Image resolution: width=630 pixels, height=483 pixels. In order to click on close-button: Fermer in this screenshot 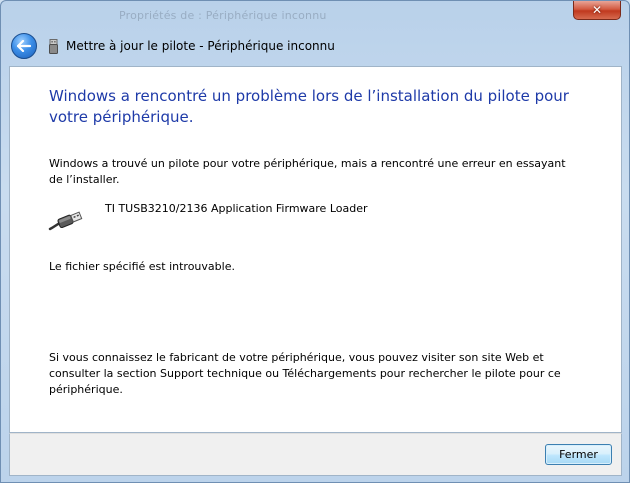, I will do `click(578, 454)`.